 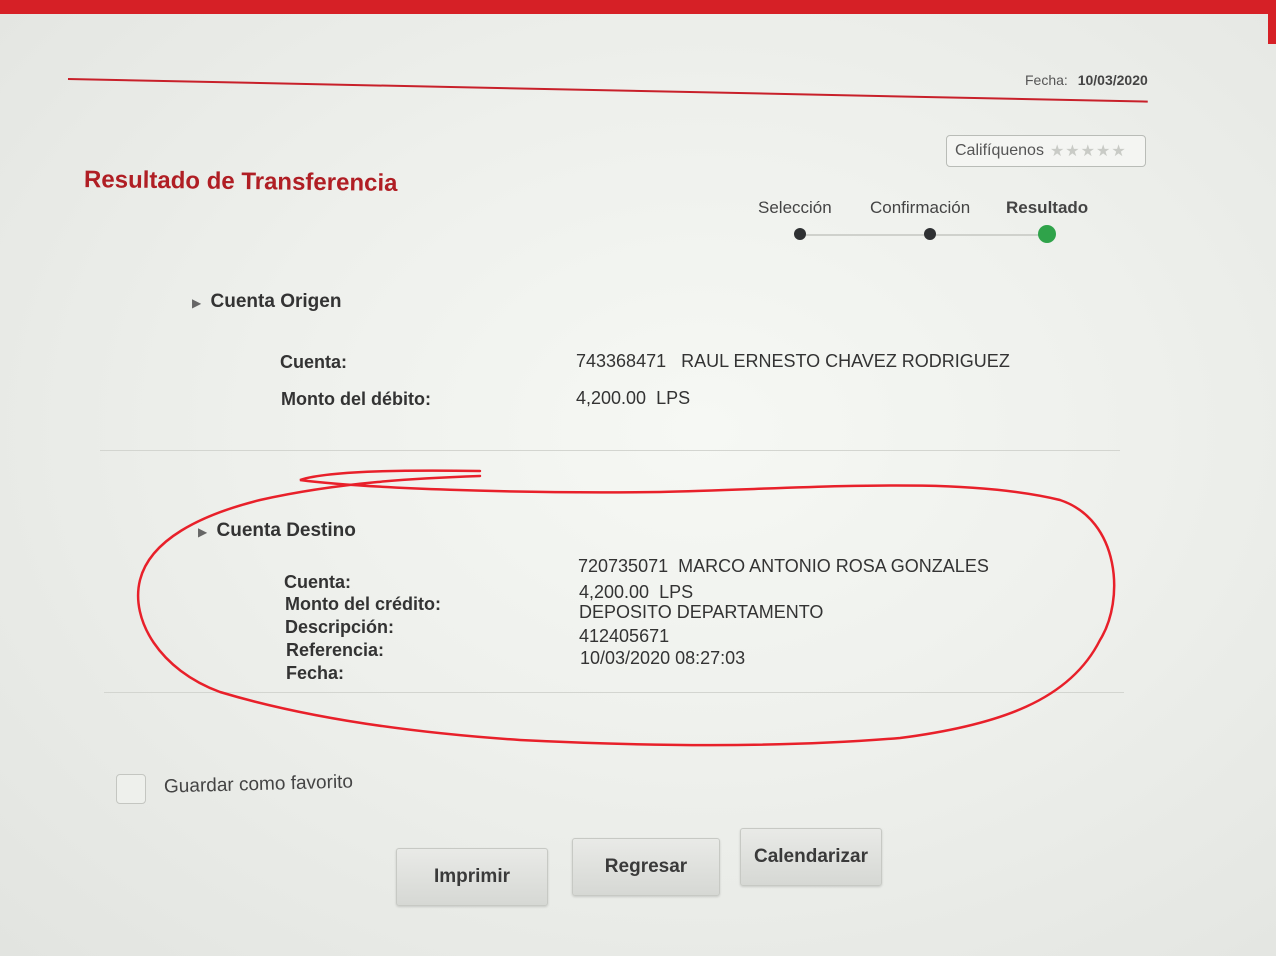 I want to click on rating-stars-icon: ★★★★★, so click(x=1088, y=151).